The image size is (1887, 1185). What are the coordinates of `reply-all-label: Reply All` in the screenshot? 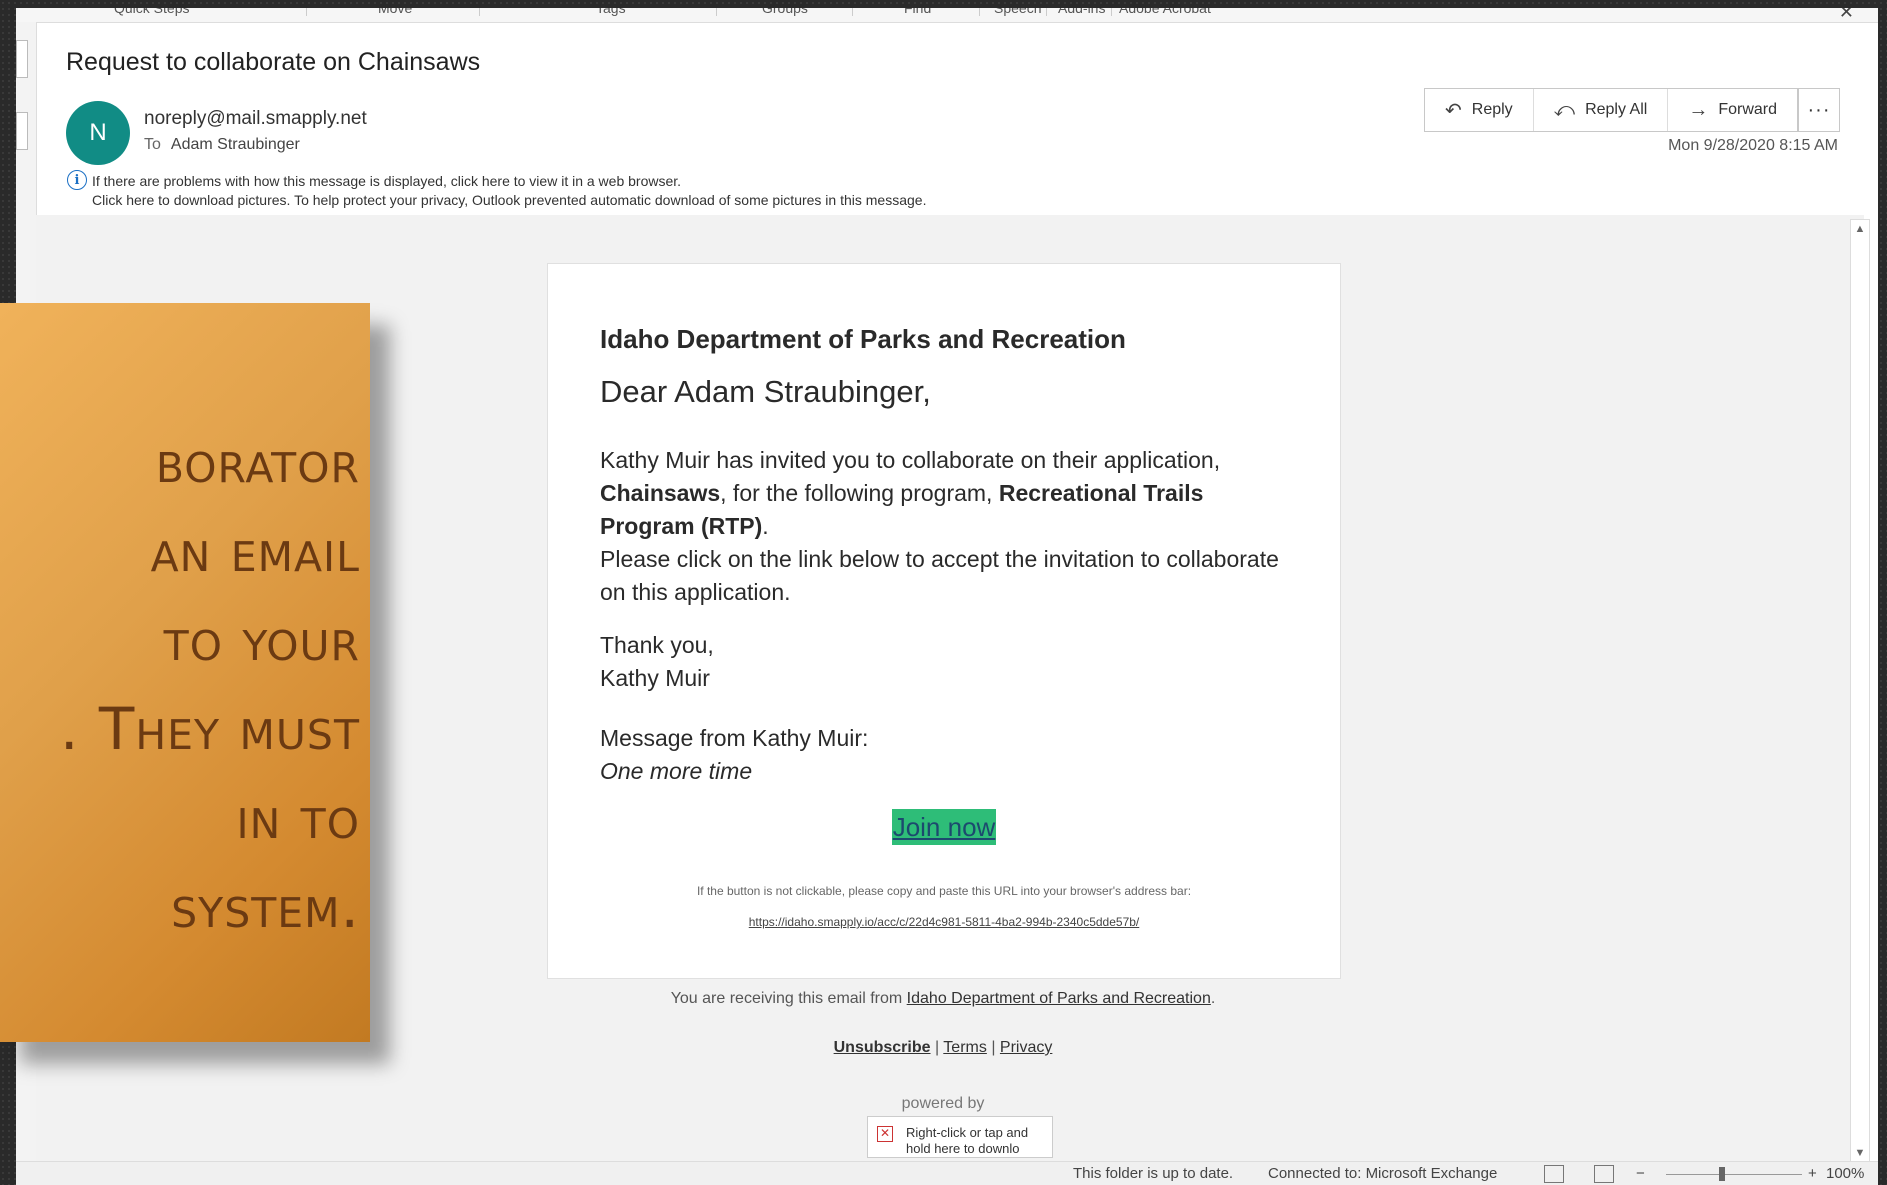 It's located at (1616, 109).